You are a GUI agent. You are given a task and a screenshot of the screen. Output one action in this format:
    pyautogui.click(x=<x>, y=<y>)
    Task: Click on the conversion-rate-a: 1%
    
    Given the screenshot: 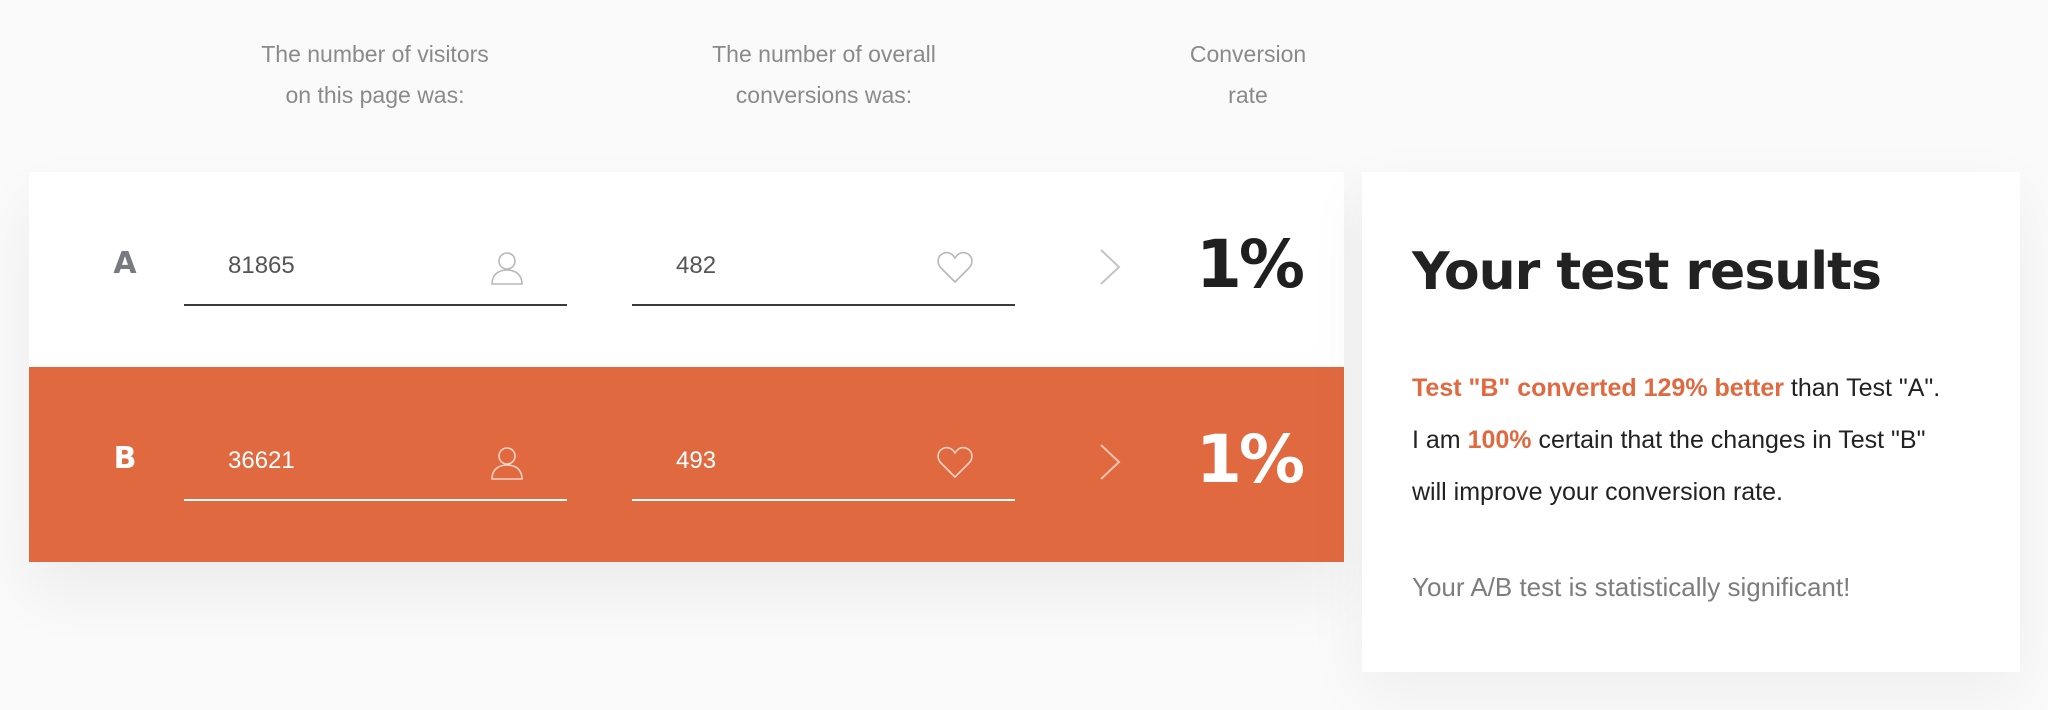 What is the action you would take?
    pyautogui.click(x=1250, y=264)
    